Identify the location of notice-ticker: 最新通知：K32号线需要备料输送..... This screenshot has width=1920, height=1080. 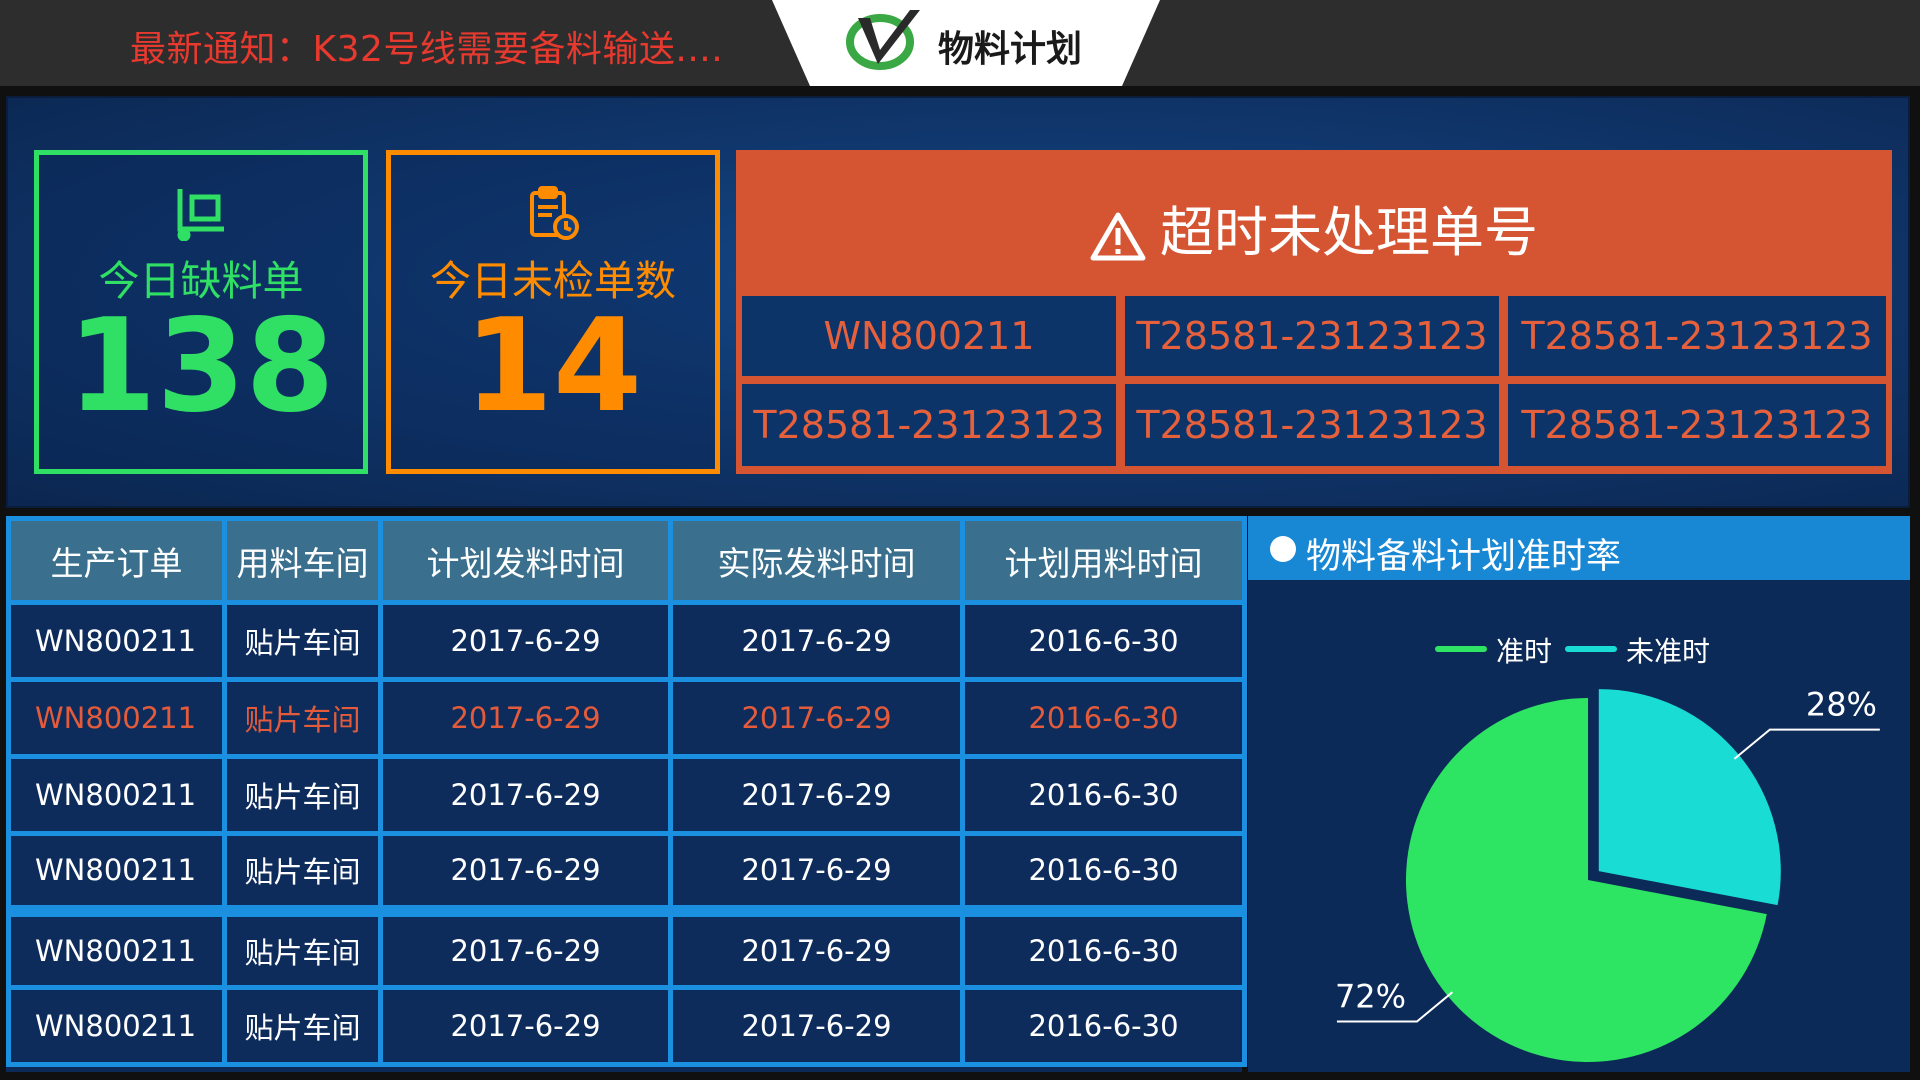
(426, 46).